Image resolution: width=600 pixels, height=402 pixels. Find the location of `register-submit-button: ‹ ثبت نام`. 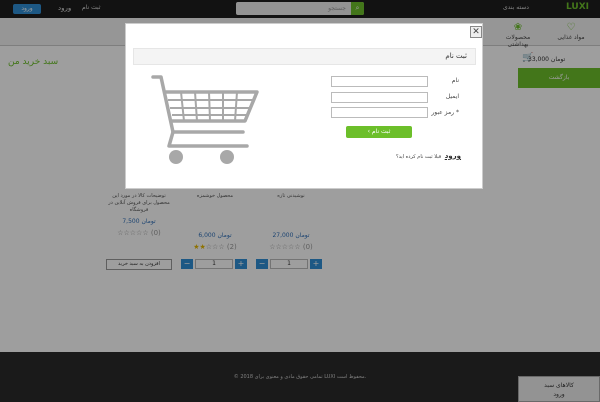

register-submit-button: ‹ ثبت نام is located at coordinates (379, 132).